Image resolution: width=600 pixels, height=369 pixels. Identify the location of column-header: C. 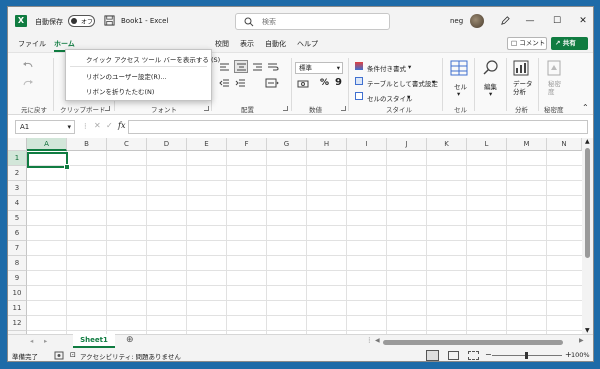
(127, 144).